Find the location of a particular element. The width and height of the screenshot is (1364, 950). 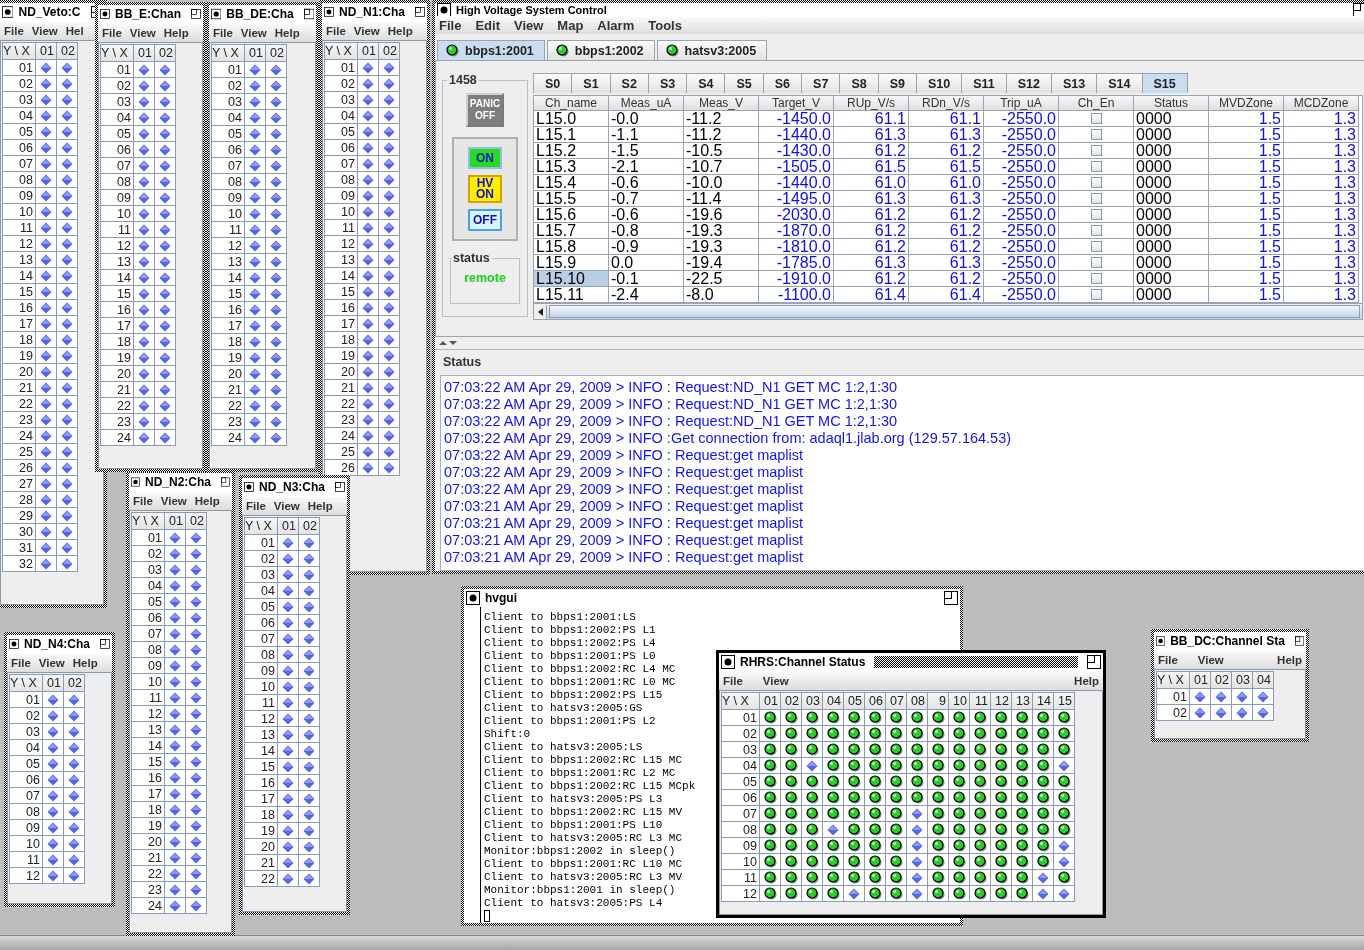

slot-tab: S3 is located at coordinates (667, 83).